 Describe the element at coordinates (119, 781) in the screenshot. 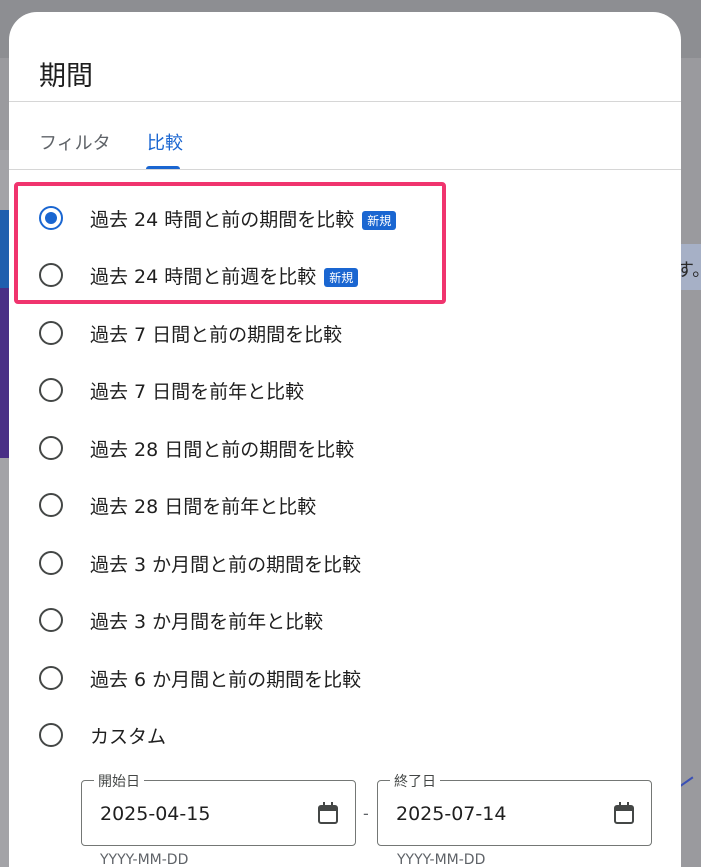

I see `start-date-label: 開始日` at that location.